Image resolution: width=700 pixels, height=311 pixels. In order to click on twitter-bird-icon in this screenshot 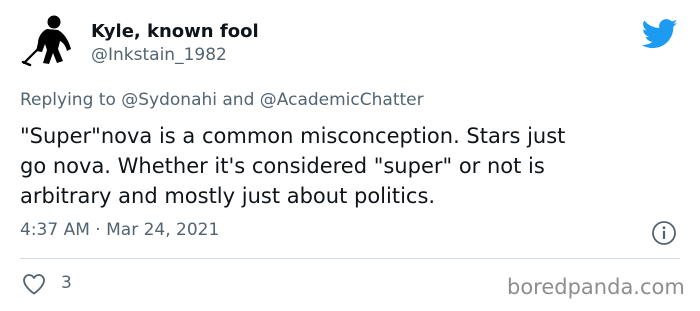, I will do `click(660, 34)`.